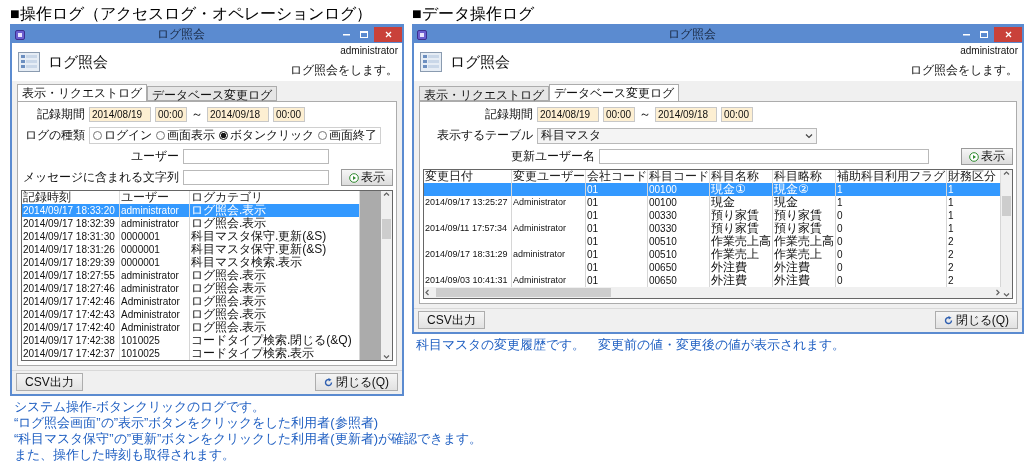  Describe the element at coordinates (248, 439) in the screenshot. I see `caption-line: “科目マスタ保守”の”更新”ボタンをクリックした利用者(更新者)が確認できます。` at that location.